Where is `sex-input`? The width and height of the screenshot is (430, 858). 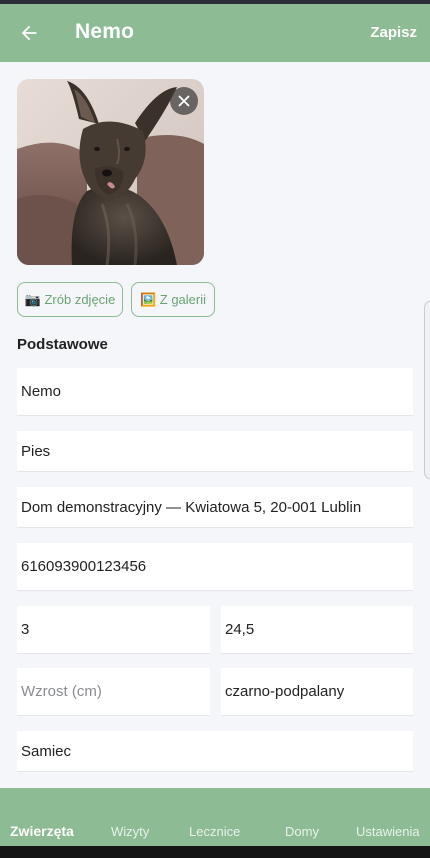
sex-input is located at coordinates (217, 751).